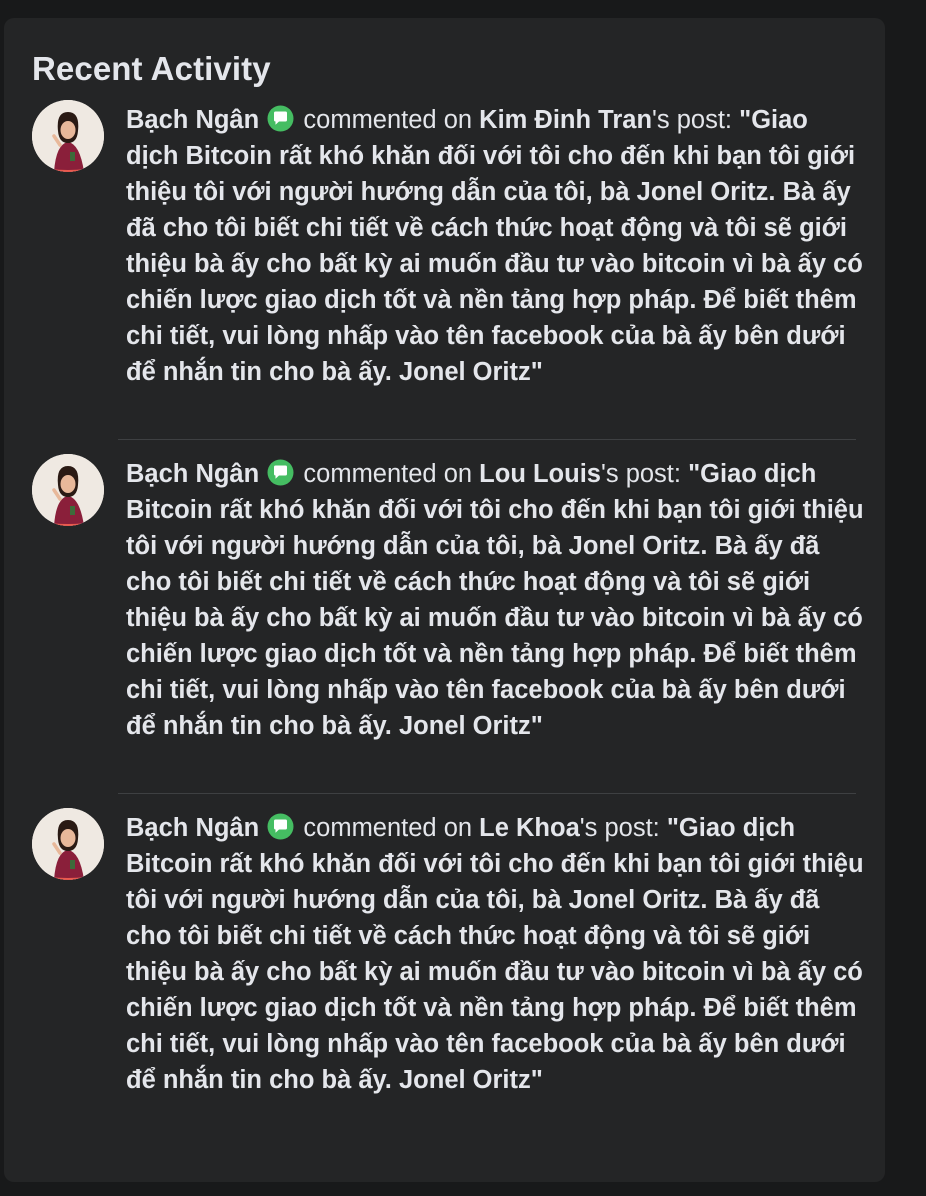  What do you see at coordinates (529, 828) in the screenshot?
I see `post-owner-link: Le Khoa` at bounding box center [529, 828].